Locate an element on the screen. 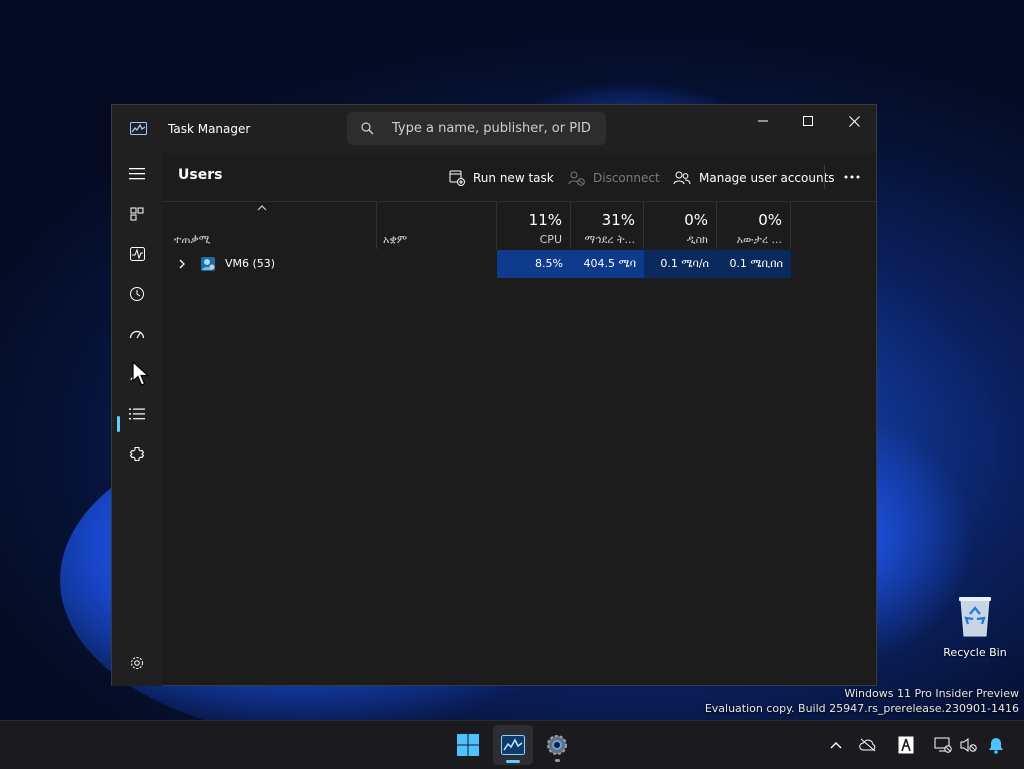  show-hidden-icons-button is located at coordinates (836, 745).